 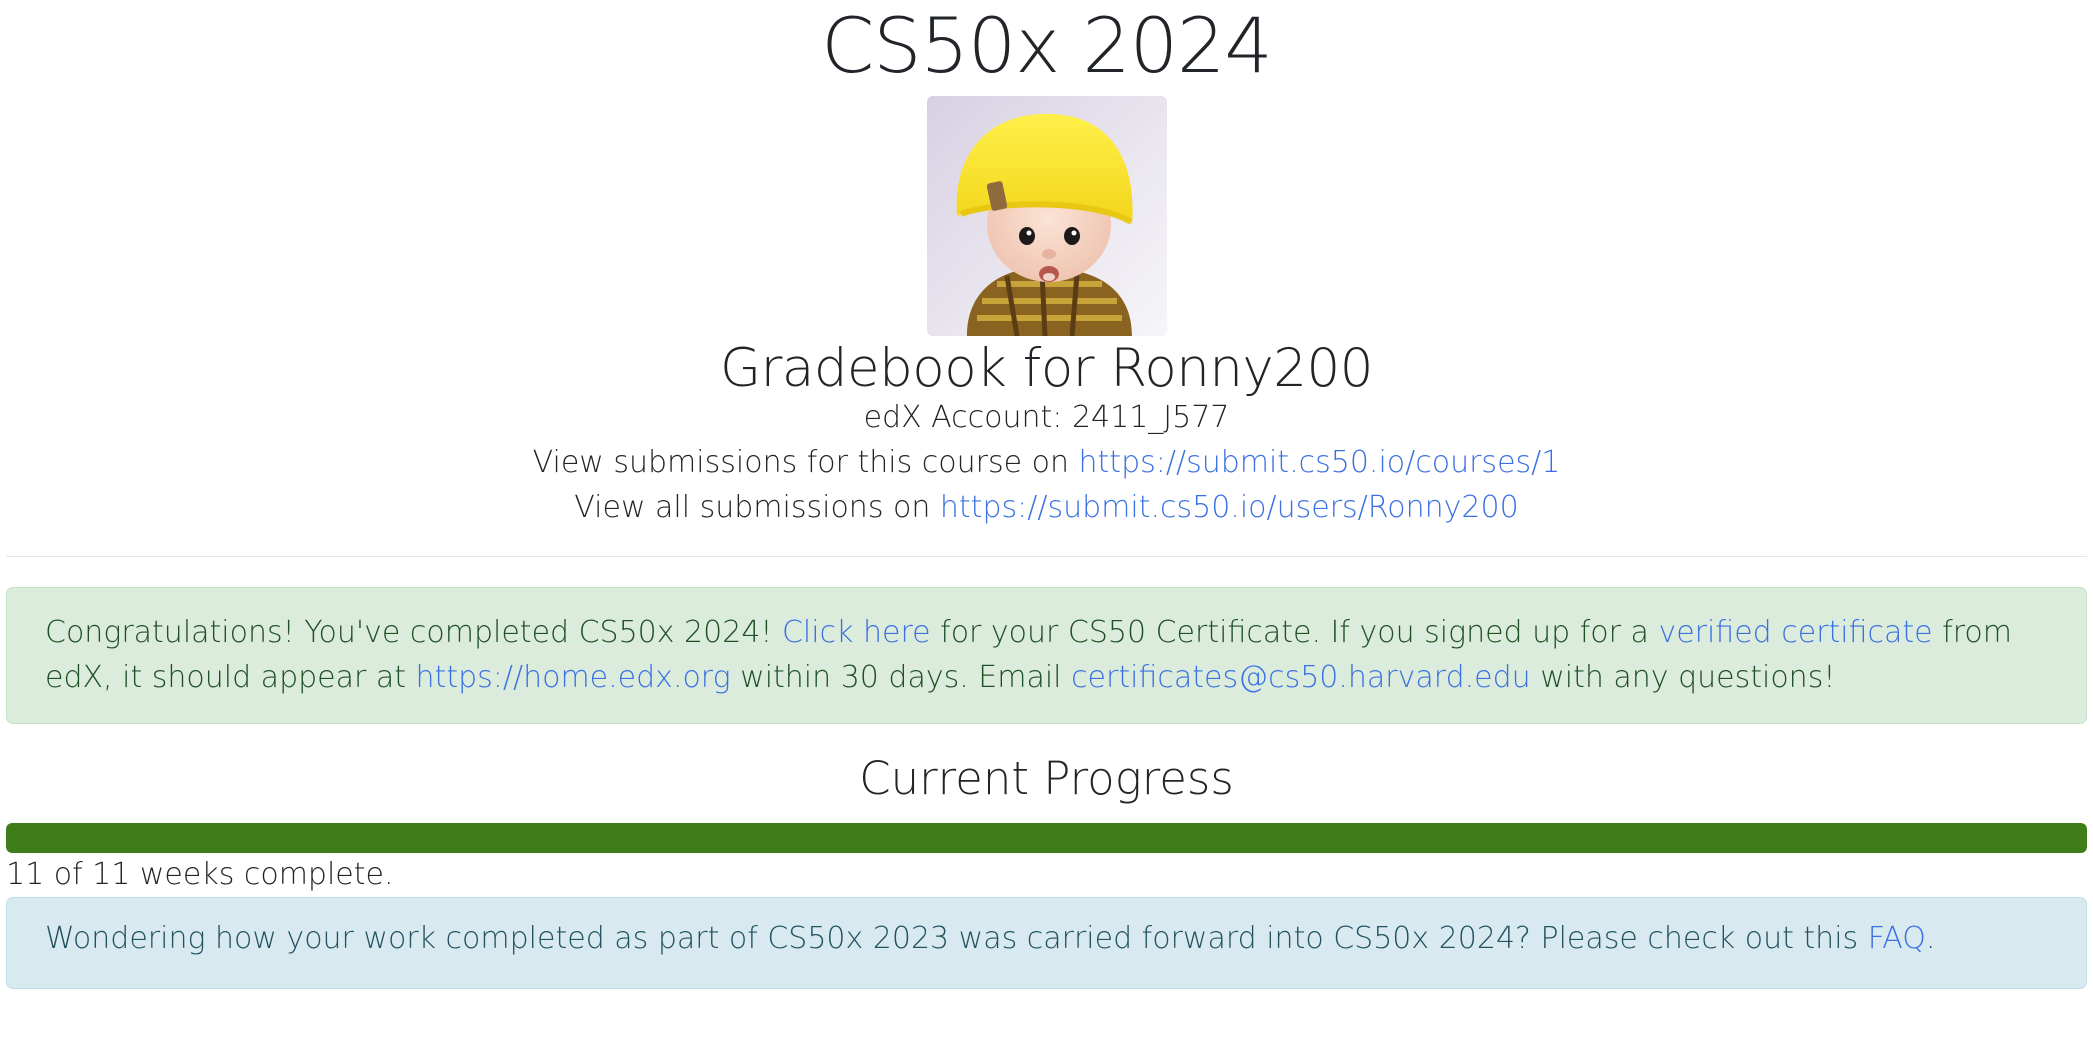 I want to click on progress-bar-fill, so click(x=1046, y=838).